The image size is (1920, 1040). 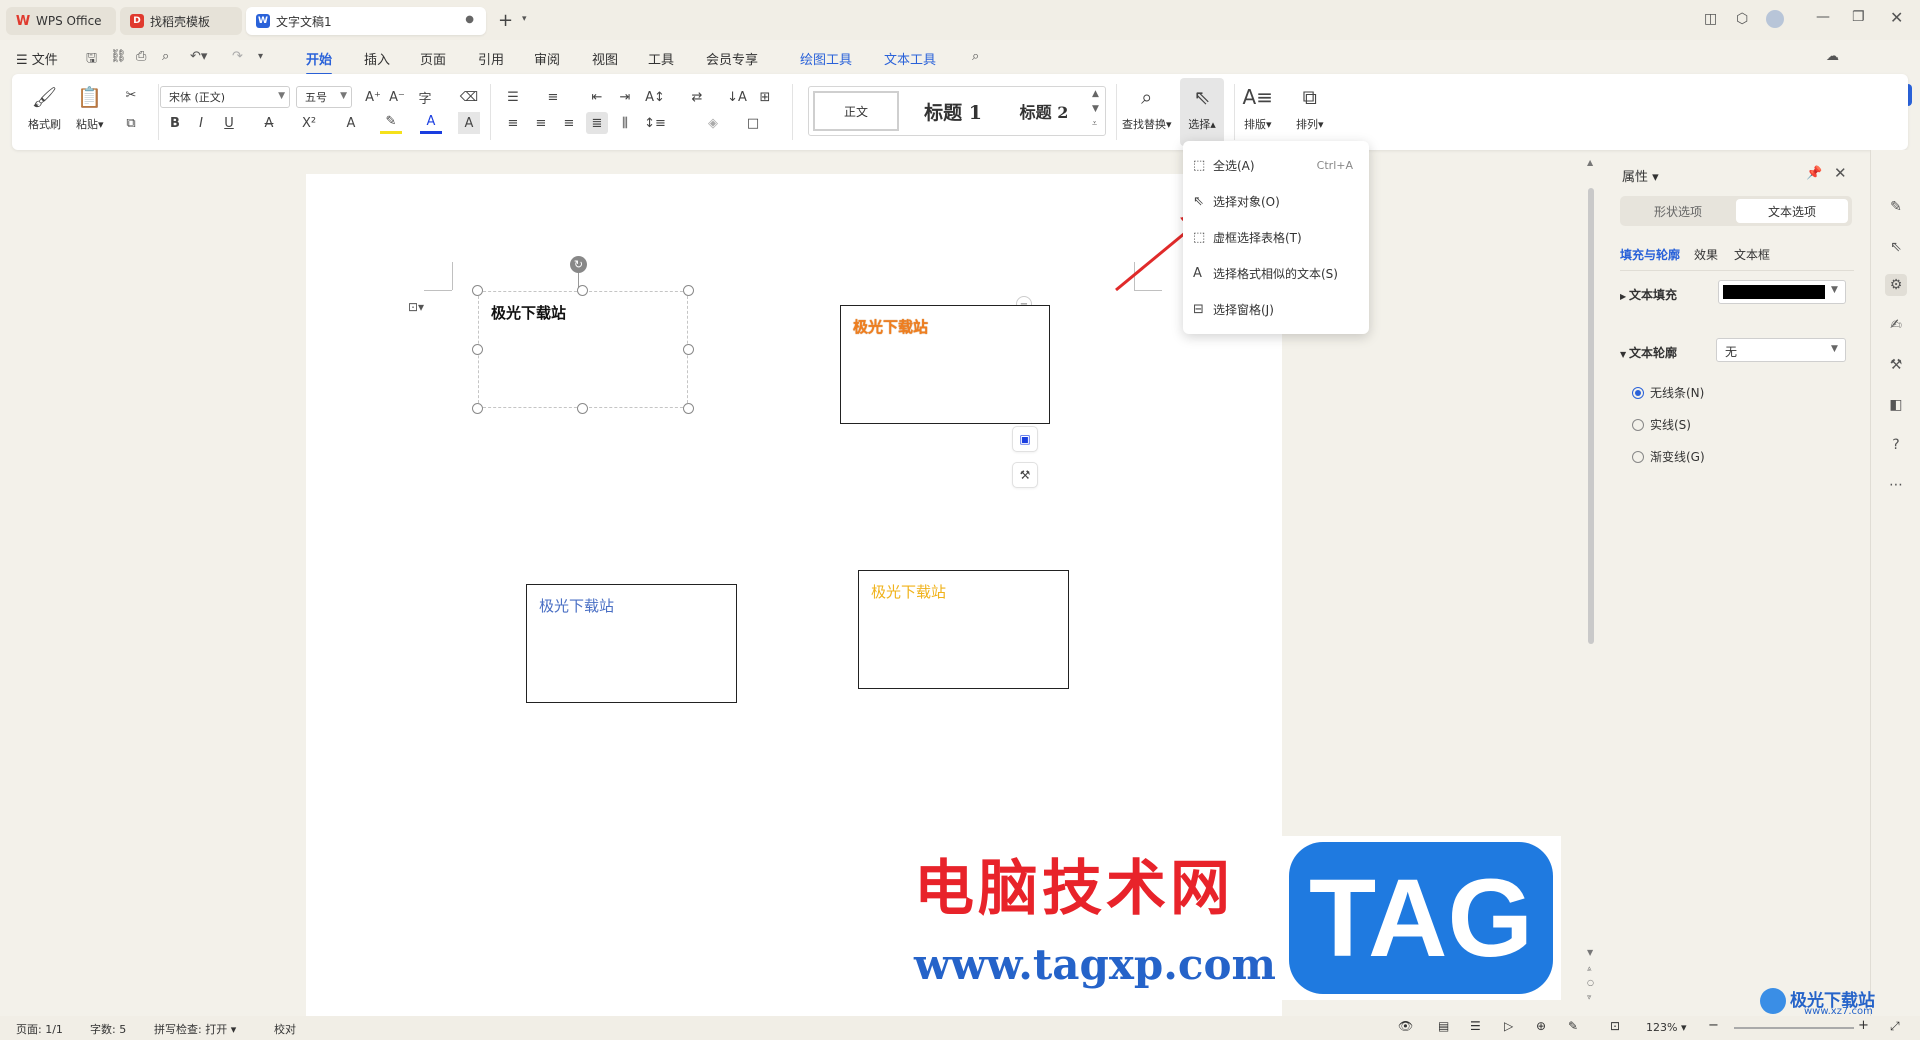 I want to click on find-replace-button: ⌕ 查找替换▾, so click(x=1147, y=108).